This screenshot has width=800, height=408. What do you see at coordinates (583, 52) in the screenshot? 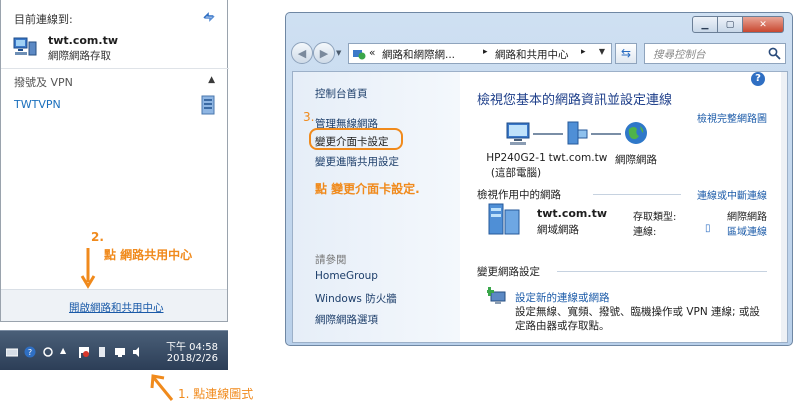
I see `breadcrumb-arrow-2: ▸` at bounding box center [583, 52].